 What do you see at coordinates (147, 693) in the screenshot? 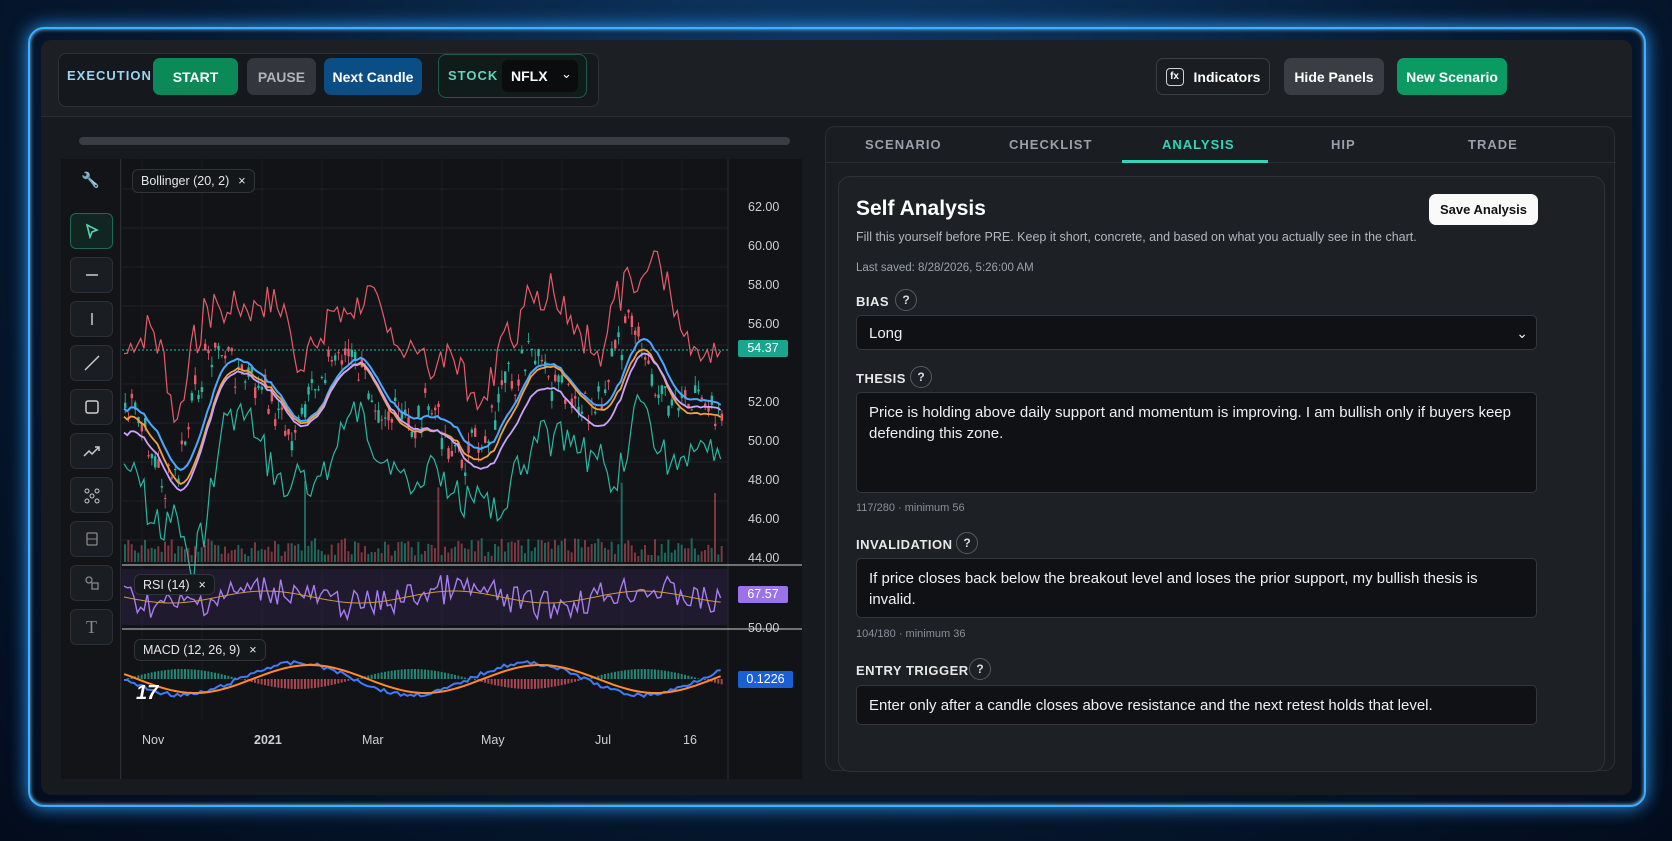
I see `tradingview-logo: 17` at bounding box center [147, 693].